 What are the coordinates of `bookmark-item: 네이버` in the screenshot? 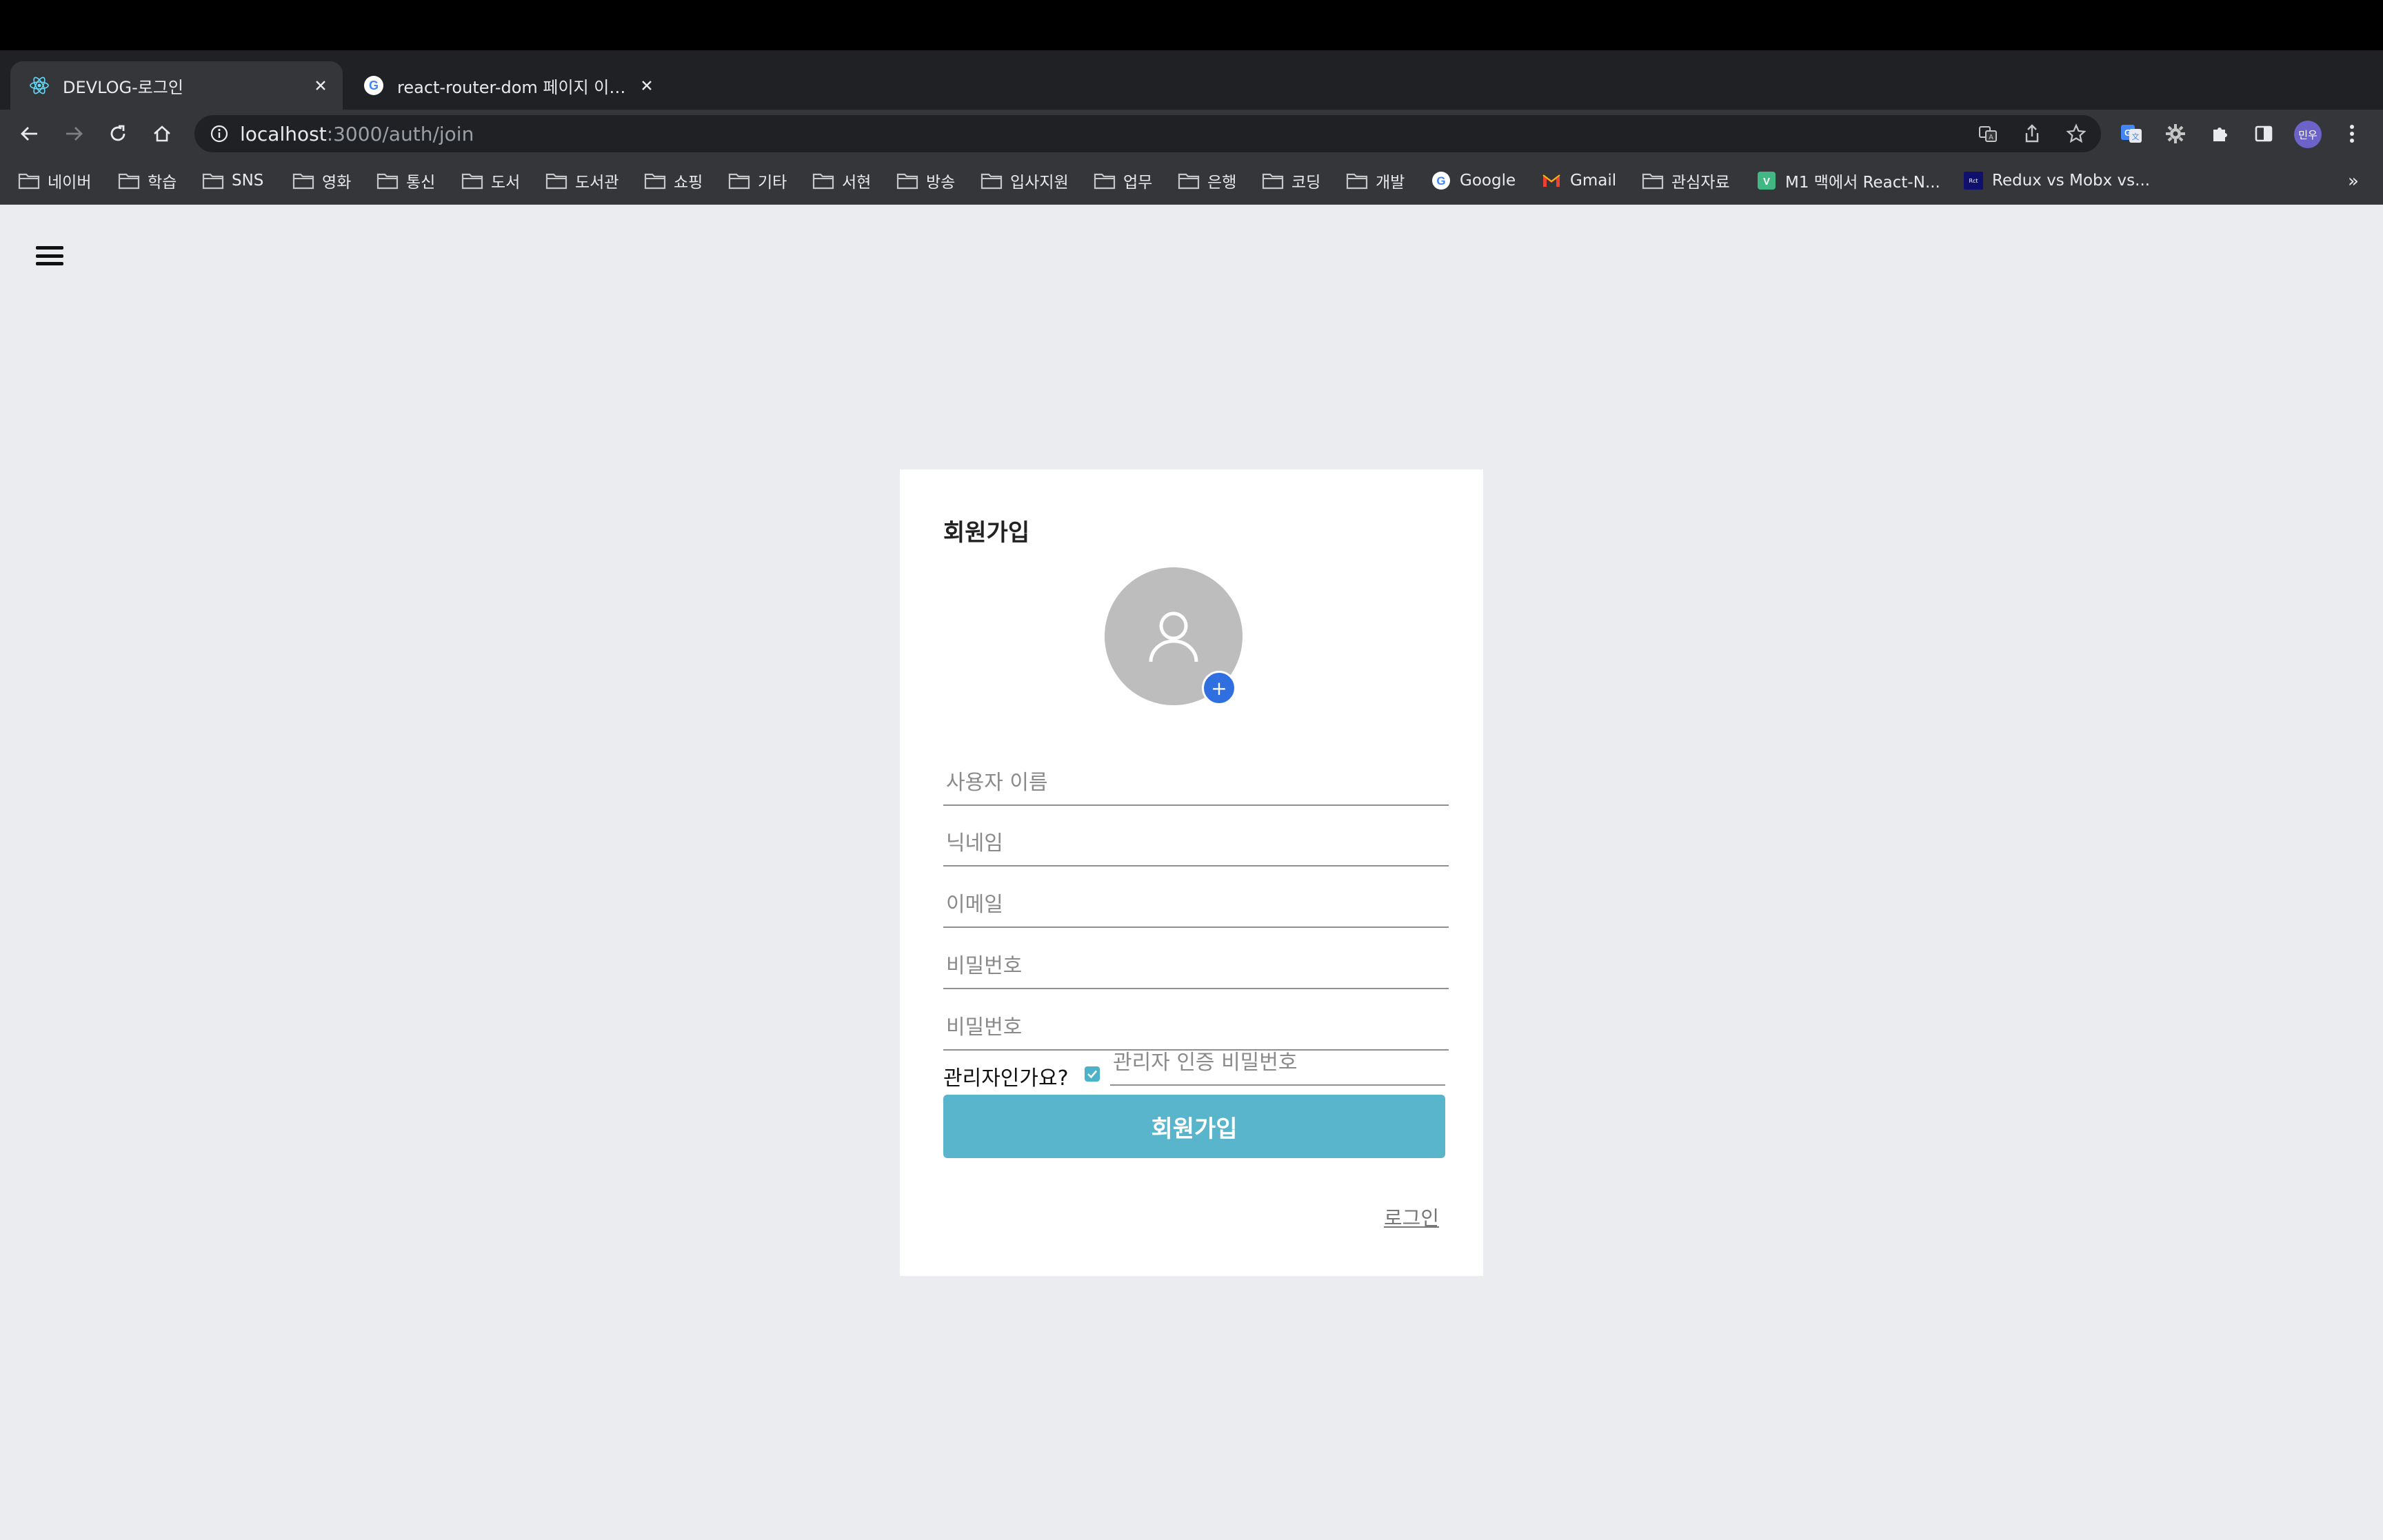 It's located at (54, 181).